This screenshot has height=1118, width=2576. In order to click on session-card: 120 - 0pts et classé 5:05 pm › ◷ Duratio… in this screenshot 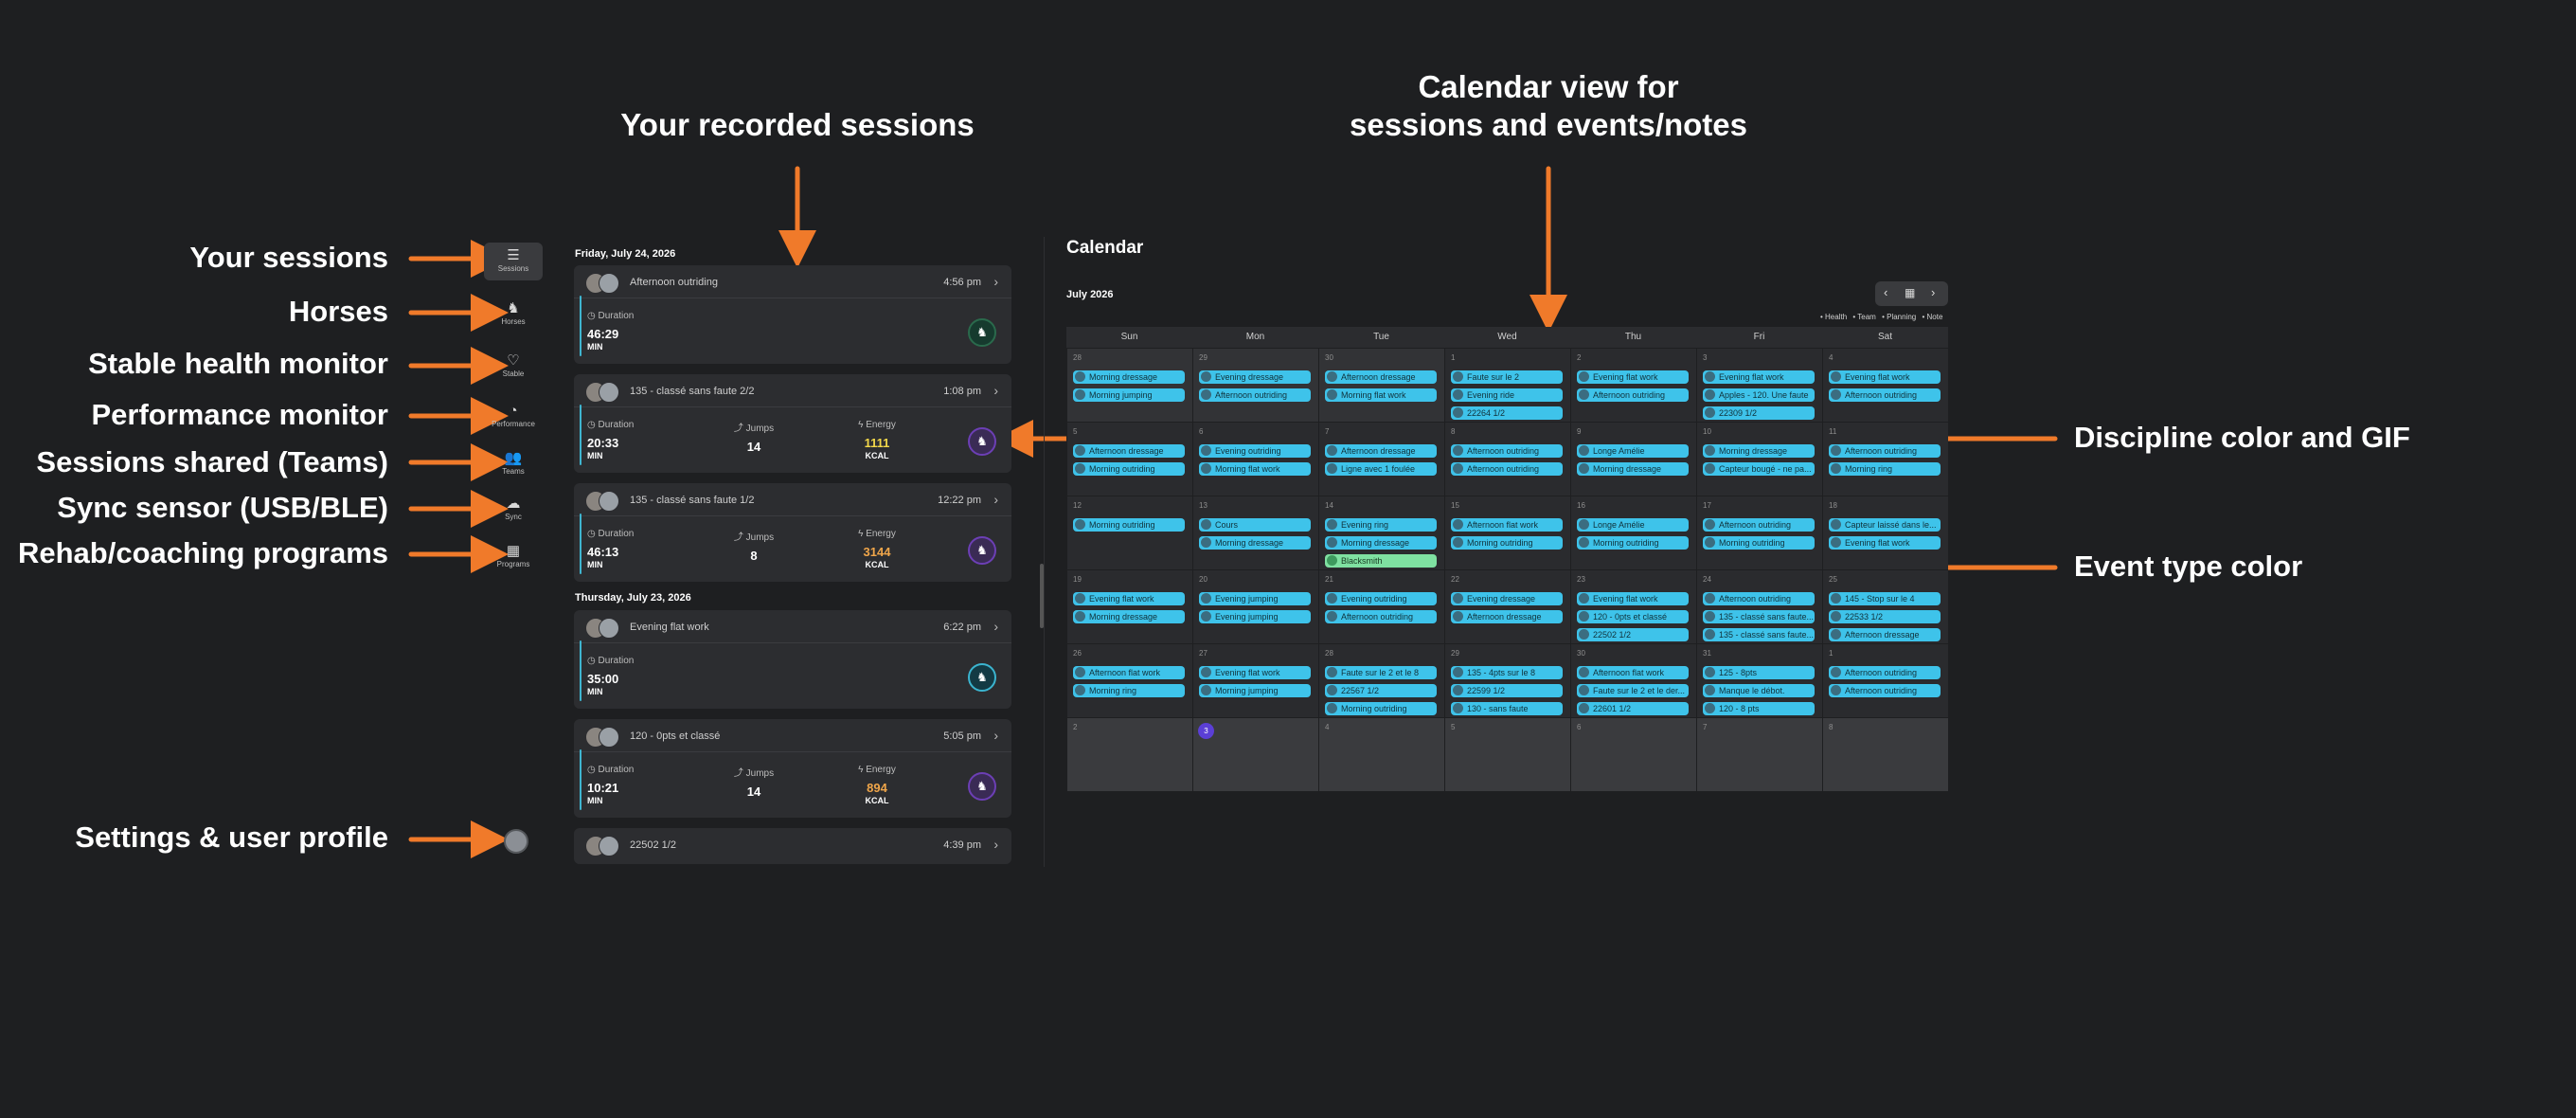, I will do `click(792, 768)`.